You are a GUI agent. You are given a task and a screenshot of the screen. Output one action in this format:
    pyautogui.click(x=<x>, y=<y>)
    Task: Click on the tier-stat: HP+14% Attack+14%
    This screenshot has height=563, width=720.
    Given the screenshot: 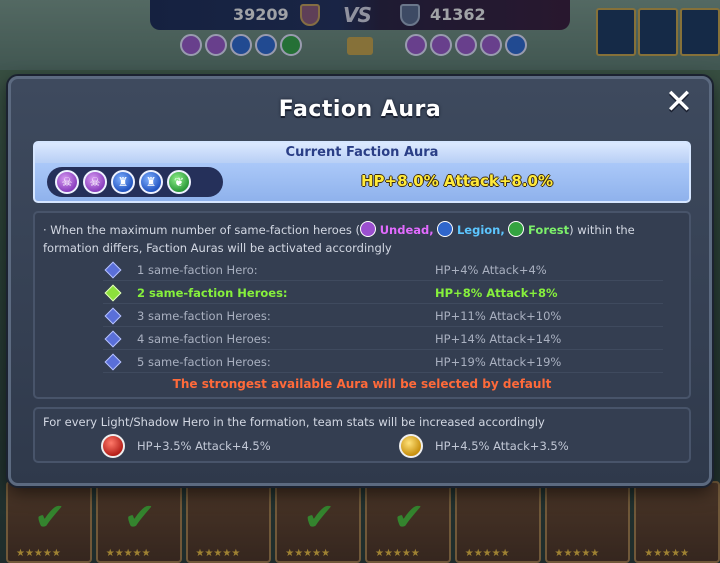 What is the action you would take?
    pyautogui.click(x=498, y=339)
    